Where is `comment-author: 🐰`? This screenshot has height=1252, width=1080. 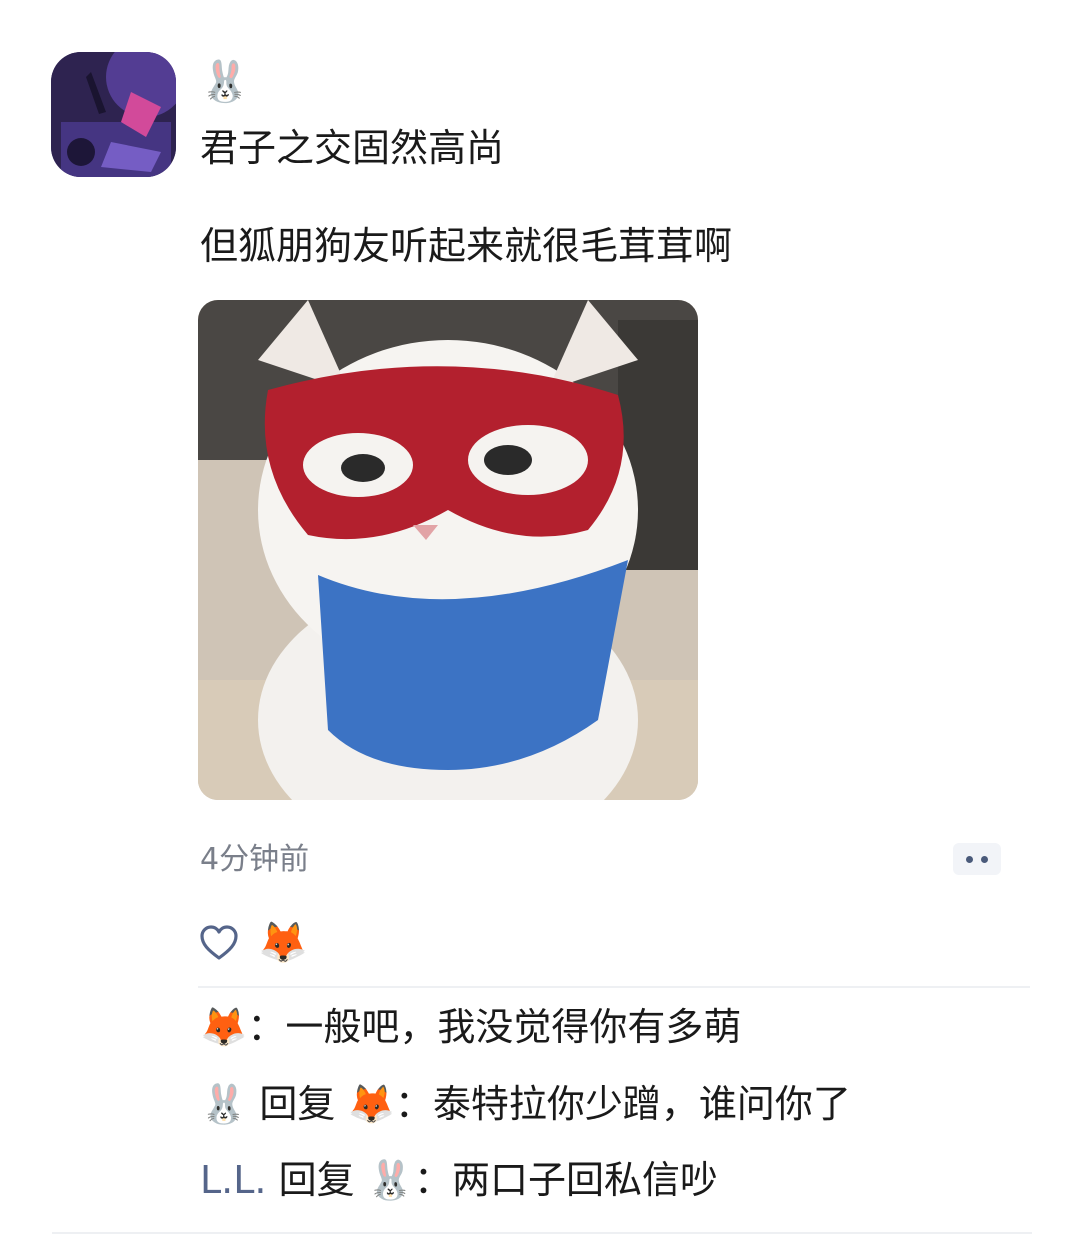
comment-author: 🐰 is located at coordinates (223, 1104).